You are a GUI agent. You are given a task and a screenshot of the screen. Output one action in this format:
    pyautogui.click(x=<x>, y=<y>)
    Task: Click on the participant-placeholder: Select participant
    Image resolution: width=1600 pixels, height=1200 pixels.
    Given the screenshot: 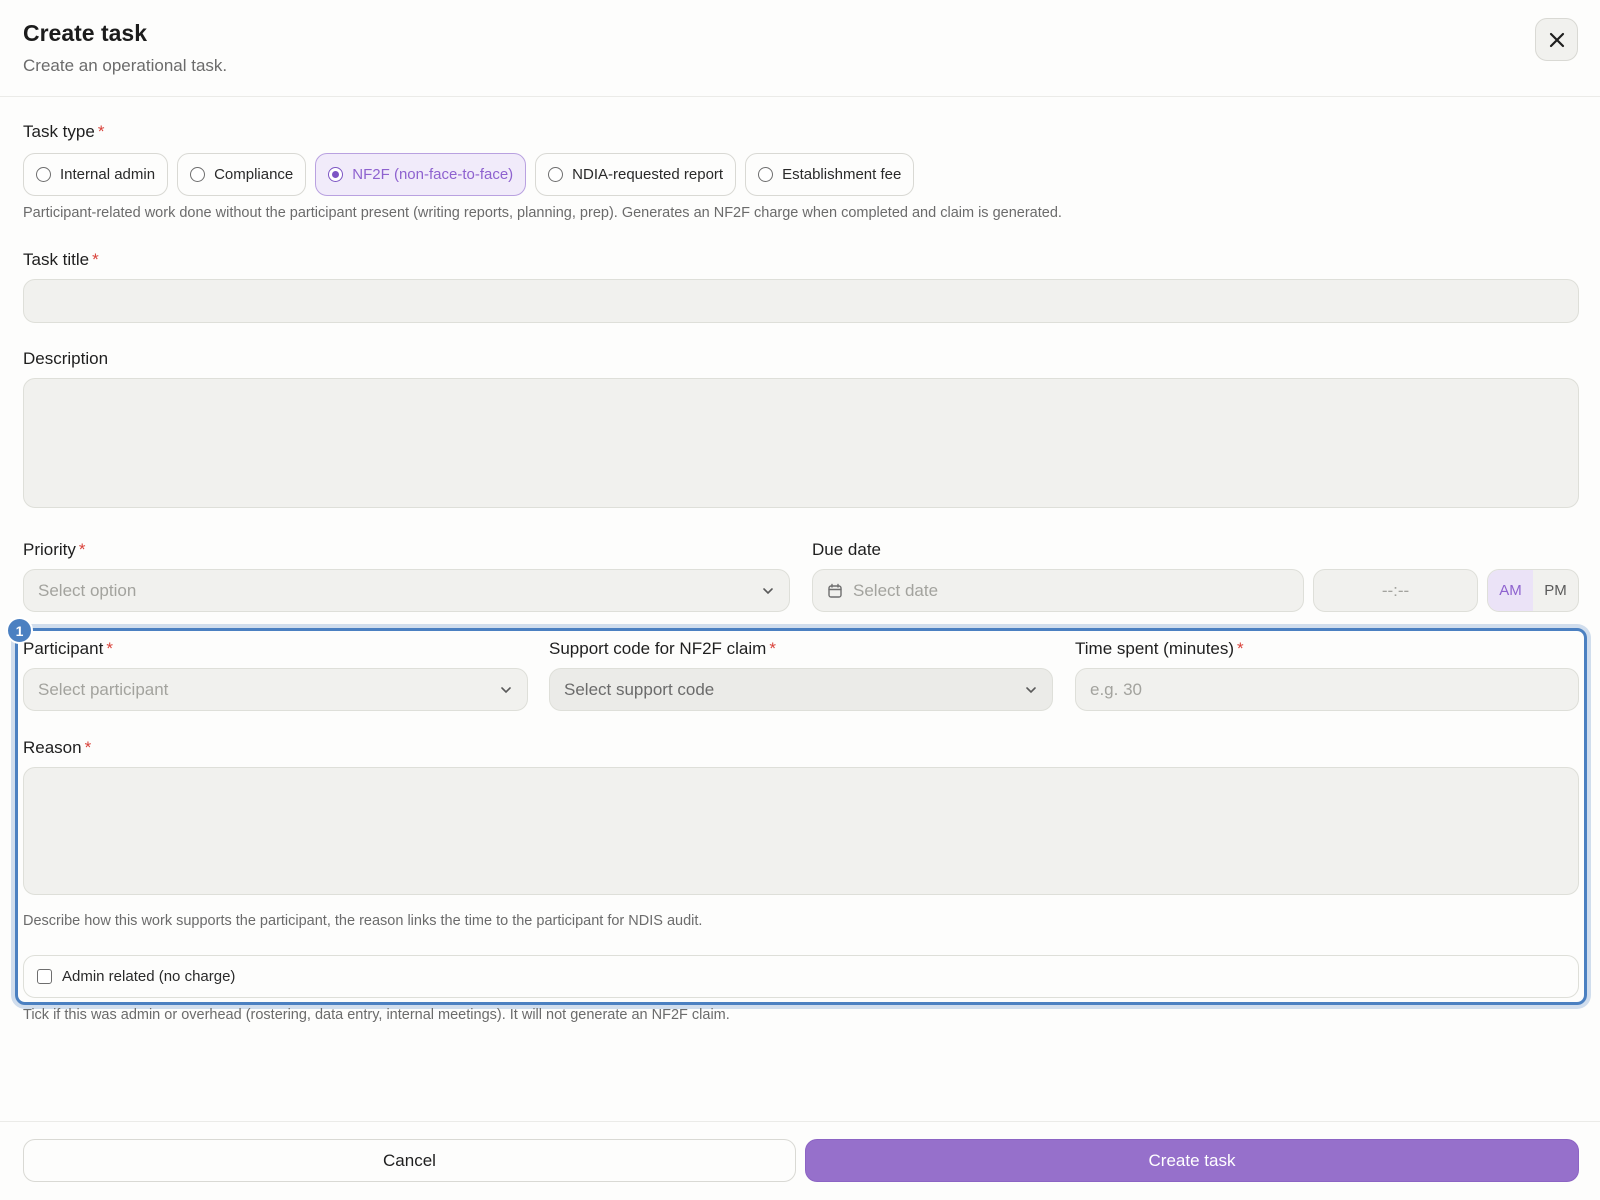 What is the action you would take?
    pyautogui.click(x=103, y=689)
    